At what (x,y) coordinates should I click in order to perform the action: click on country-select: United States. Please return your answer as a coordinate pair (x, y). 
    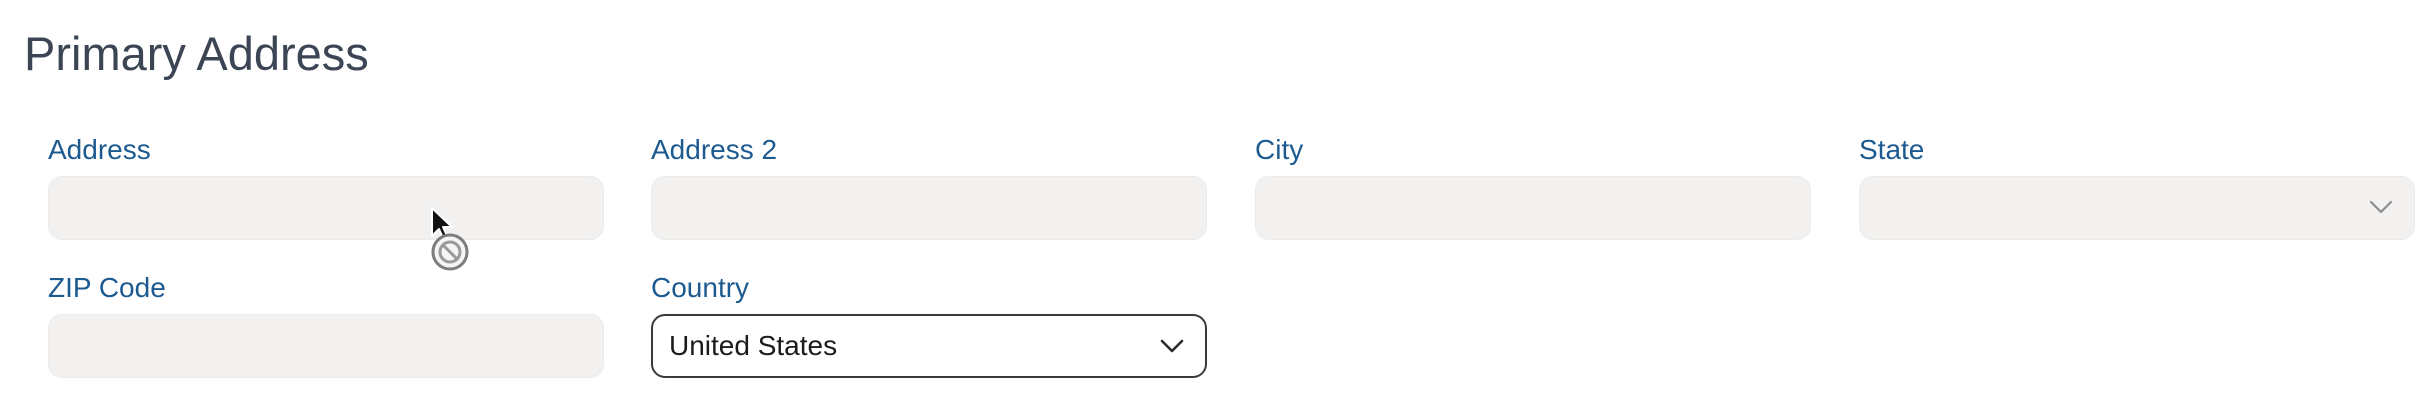
    Looking at the image, I should click on (929, 346).